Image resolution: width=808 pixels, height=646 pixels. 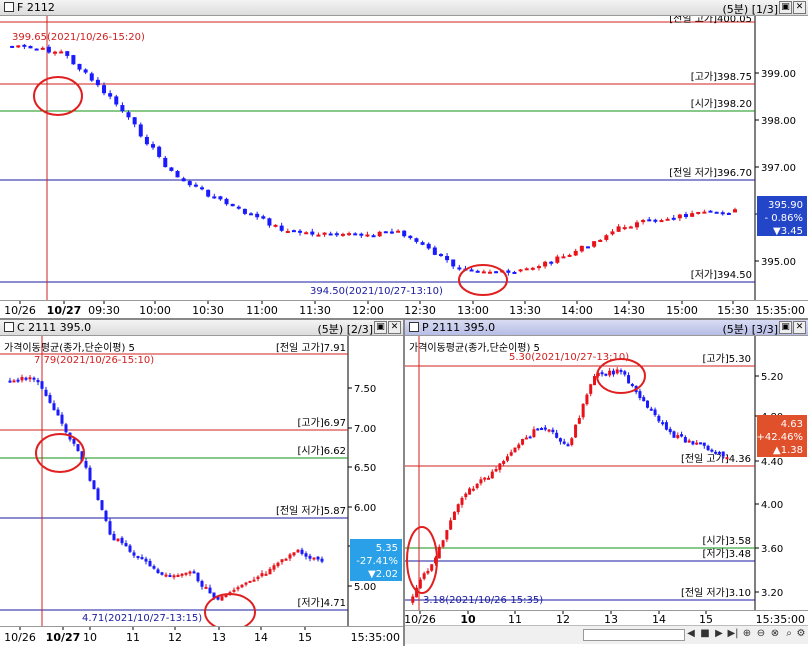 I want to click on top-titlebar: F 2112 (5분) [1/3] ▣ ✕, so click(x=404, y=8).